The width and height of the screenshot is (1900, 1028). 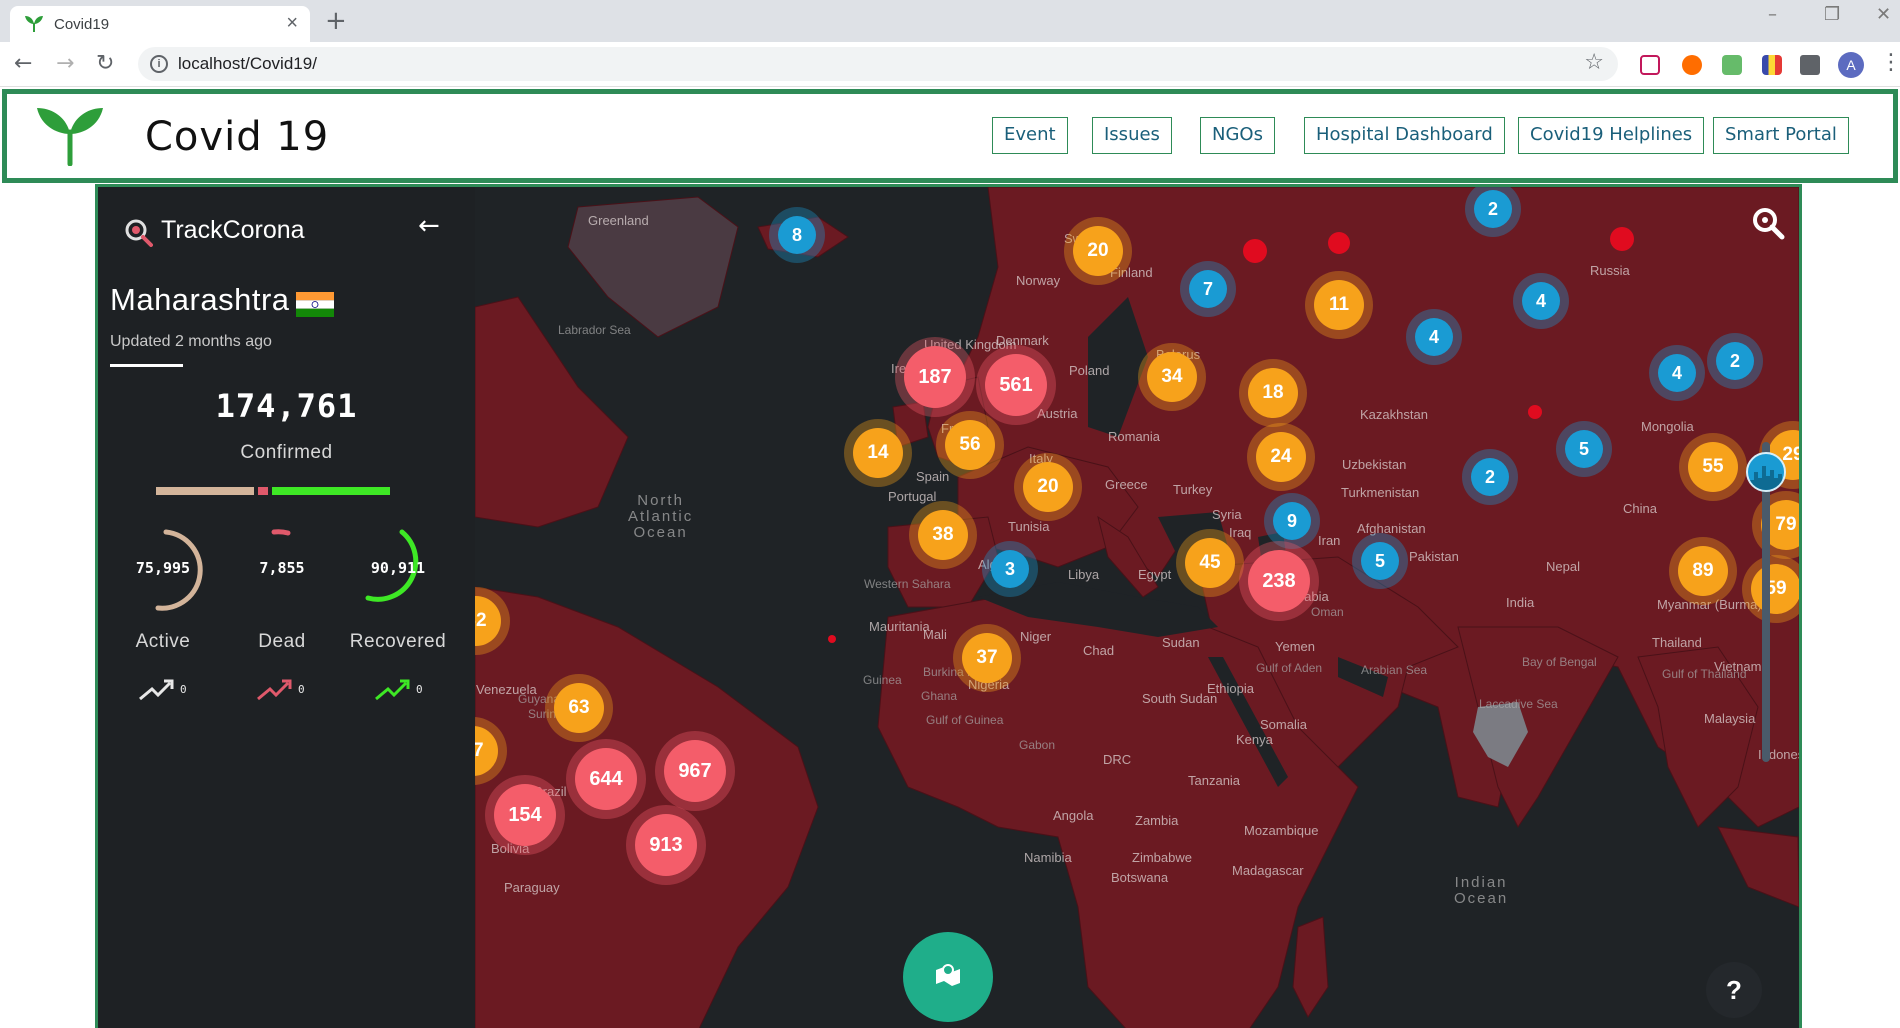 I want to click on case-cluster-orange: 89, so click(x=1703, y=571).